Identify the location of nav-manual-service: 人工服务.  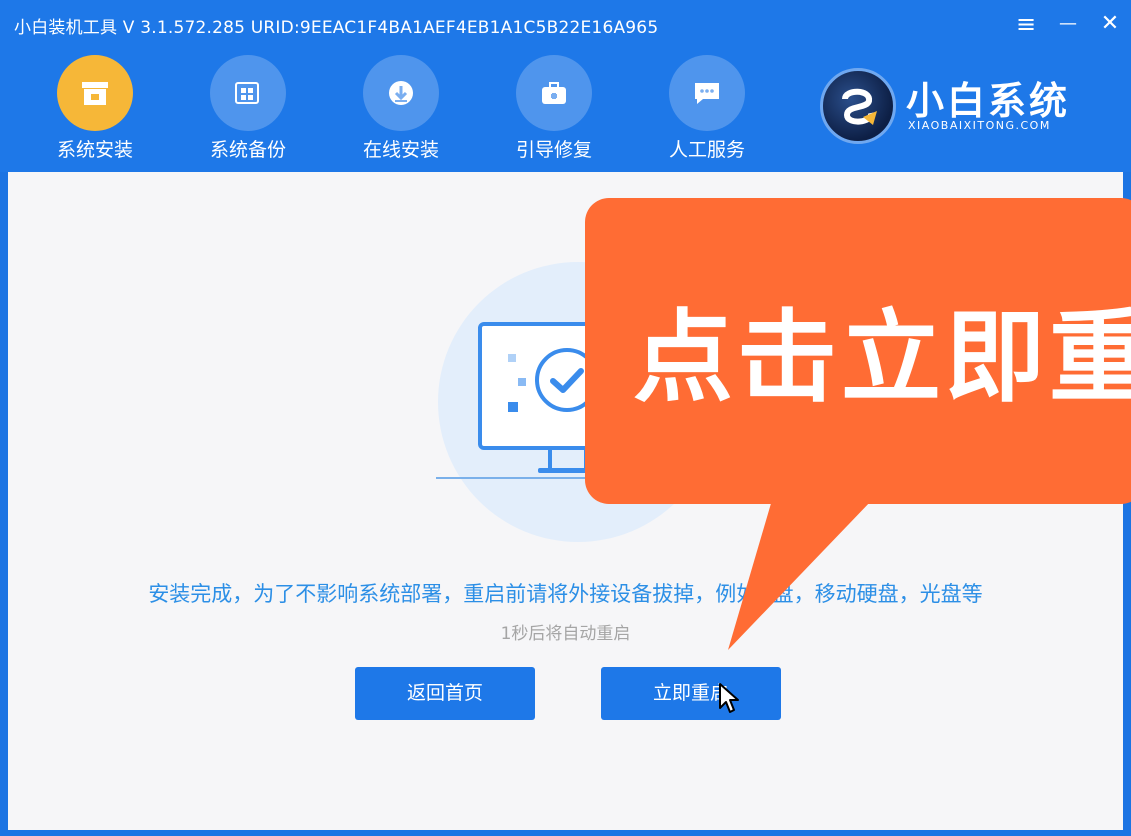
(707, 110).